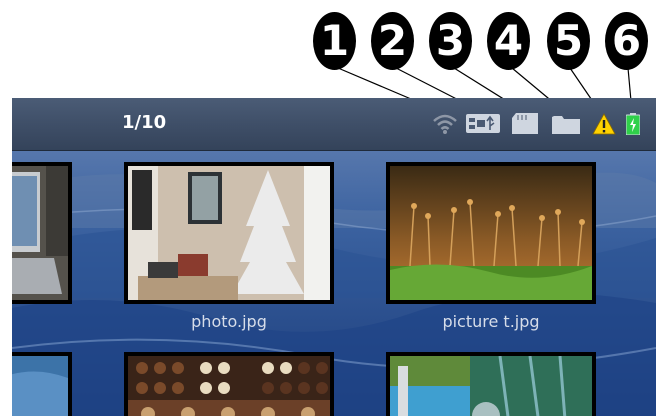 This screenshot has height=416, width=656. I want to click on callout-1: 1, so click(334, 41).